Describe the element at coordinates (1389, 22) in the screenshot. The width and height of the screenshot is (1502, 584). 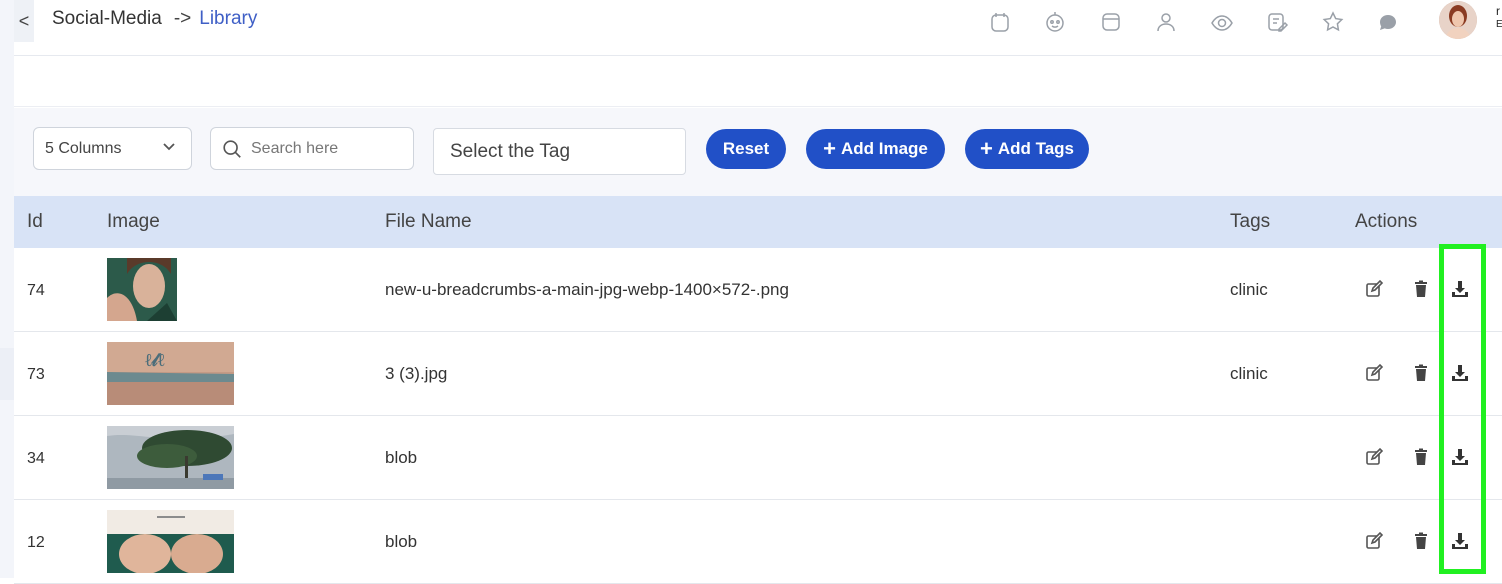
I see `chat-icon` at that location.